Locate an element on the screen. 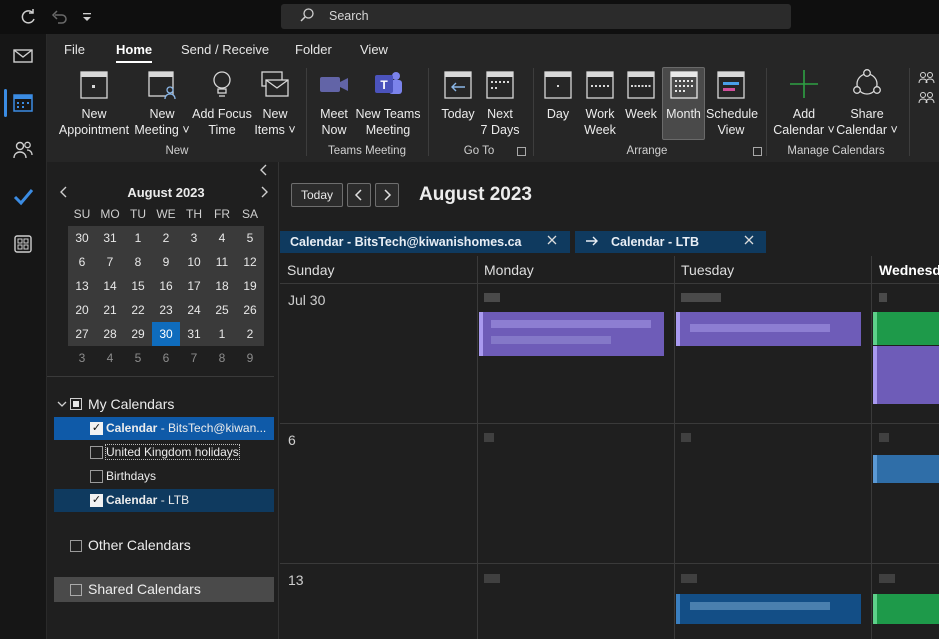 The image size is (939, 639). sync-icon is located at coordinates (28, 17).